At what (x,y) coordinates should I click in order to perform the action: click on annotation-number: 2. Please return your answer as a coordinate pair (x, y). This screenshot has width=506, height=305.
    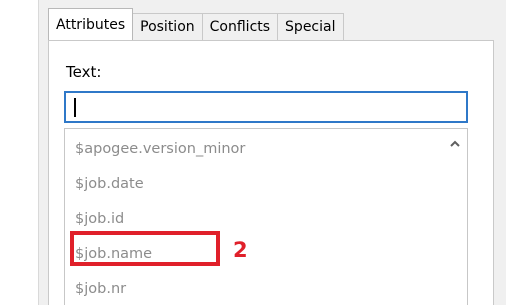
    Looking at the image, I should click on (240, 250).